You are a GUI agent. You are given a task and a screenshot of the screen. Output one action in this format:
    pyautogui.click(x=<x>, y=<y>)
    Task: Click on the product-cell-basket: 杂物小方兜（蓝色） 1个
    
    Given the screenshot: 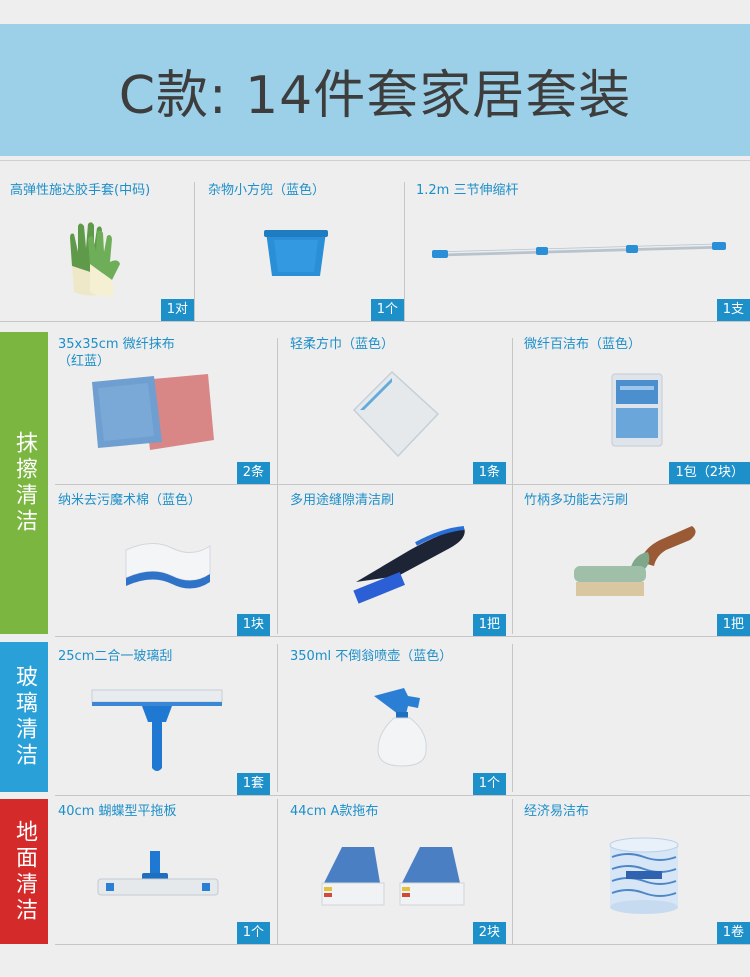 What is the action you would take?
    pyautogui.click(x=303, y=249)
    